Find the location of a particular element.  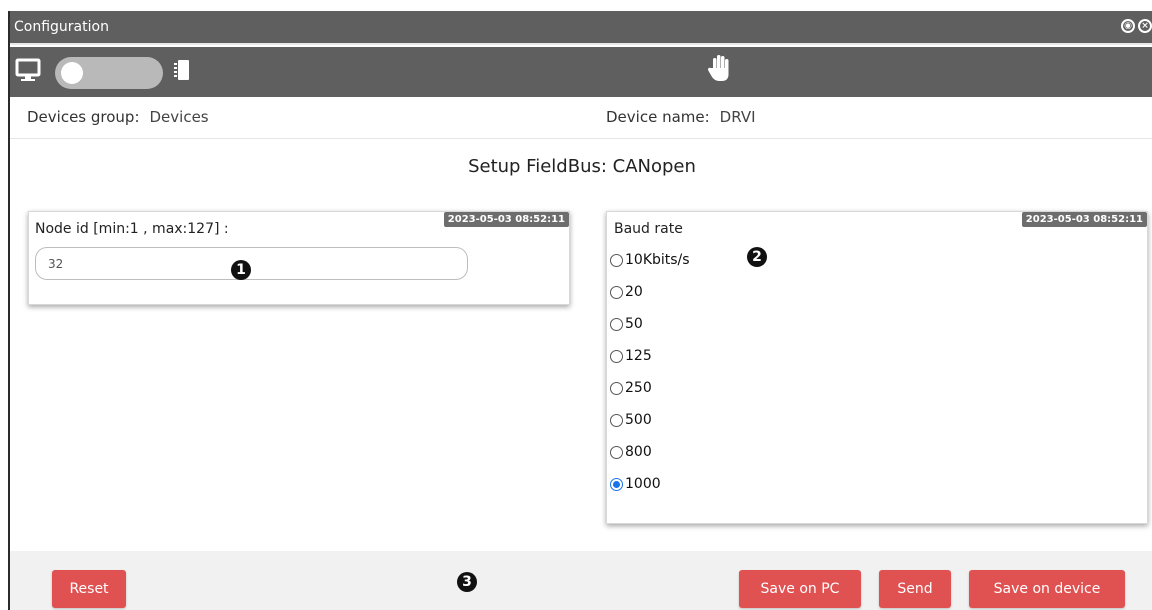

toolbar is located at coordinates (581, 72).